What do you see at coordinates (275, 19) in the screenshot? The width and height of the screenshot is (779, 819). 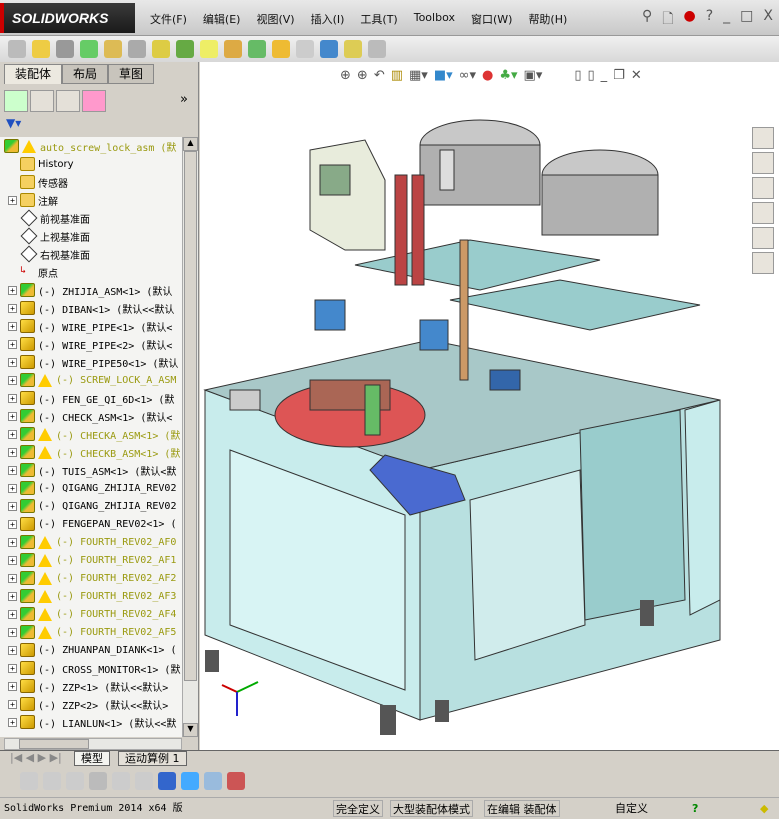 I see `menu-view: 视图(V)` at bounding box center [275, 19].